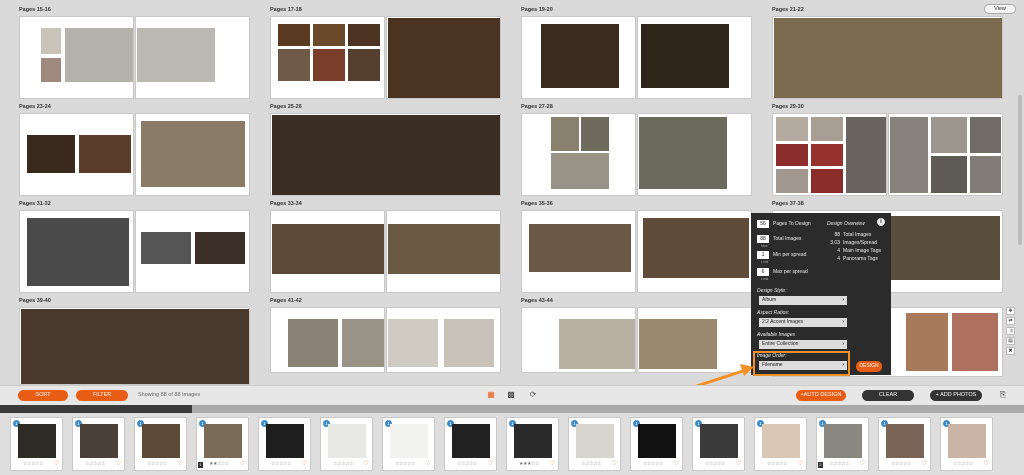  Describe the element at coordinates (43, 395) in the screenshot. I see `sort-button: SORT` at that location.